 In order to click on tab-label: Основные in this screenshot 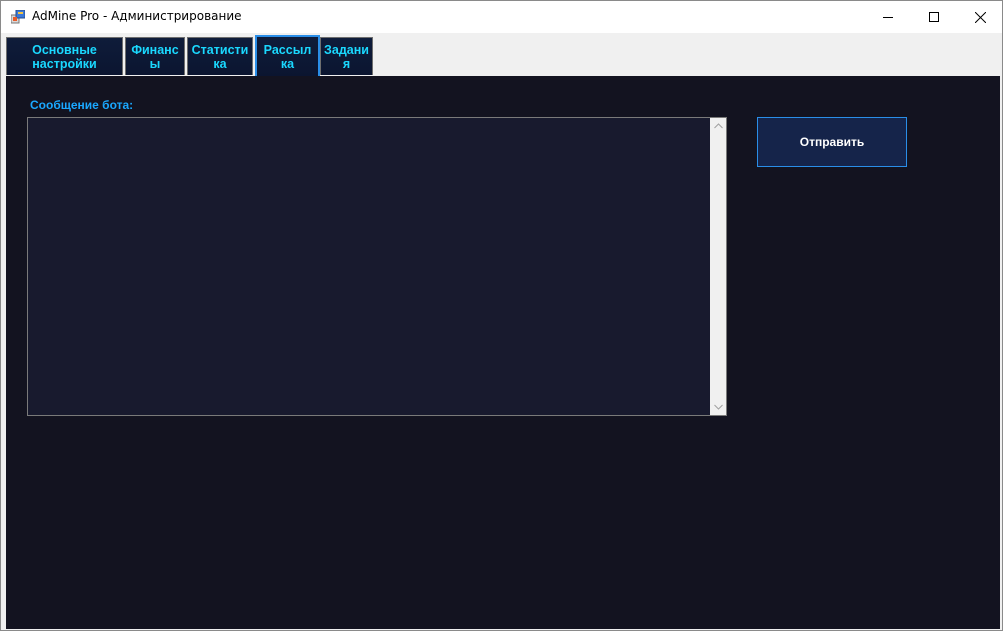, I will do `click(64, 49)`.